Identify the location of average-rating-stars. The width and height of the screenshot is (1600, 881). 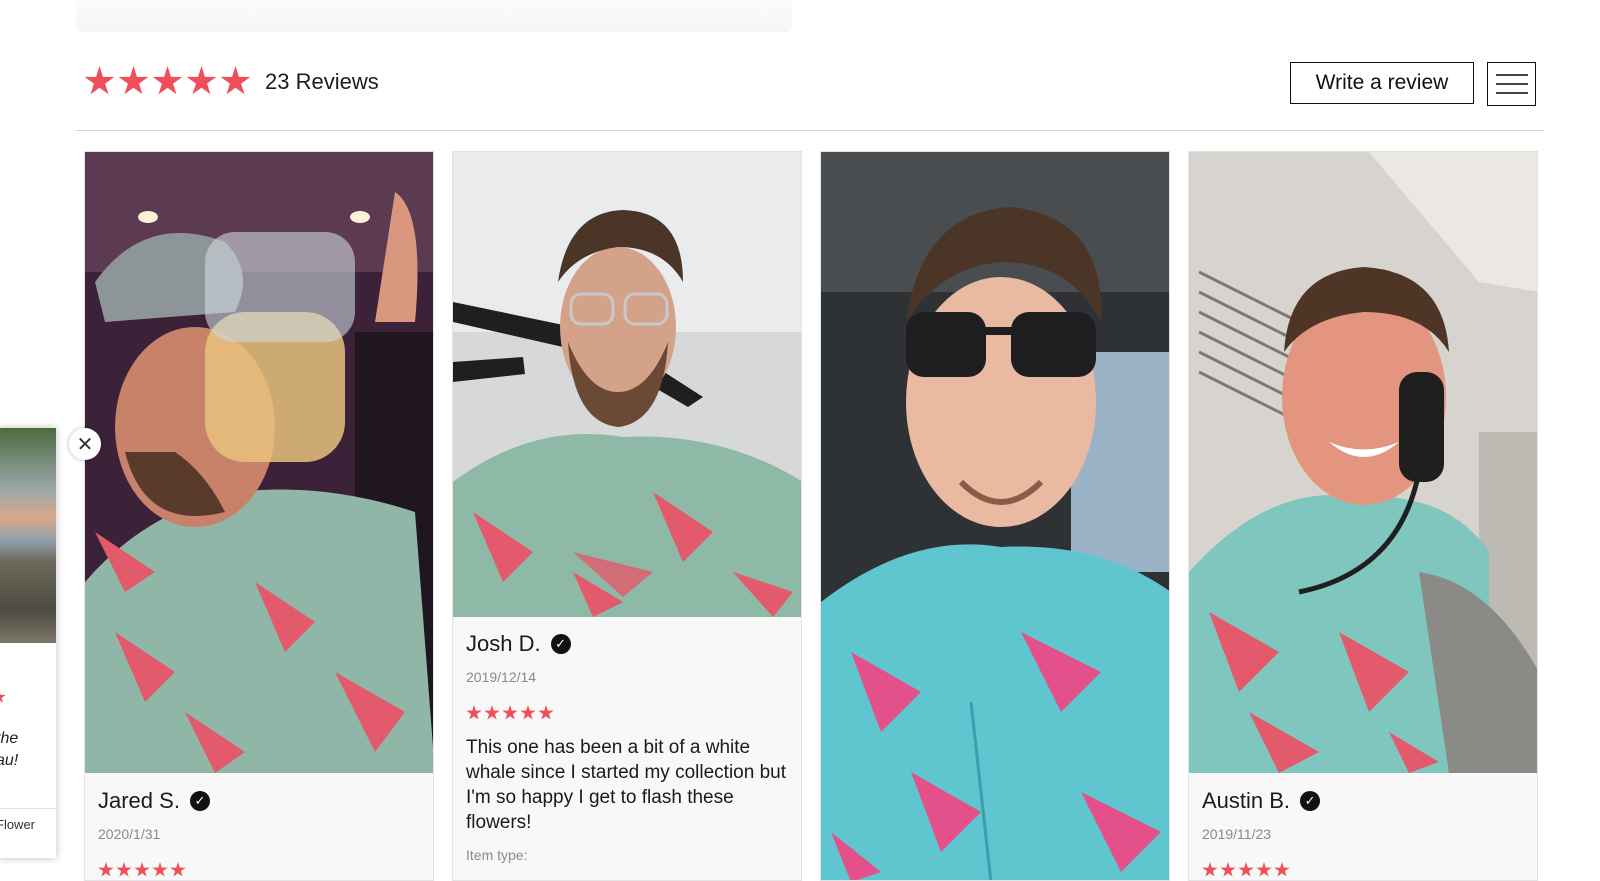
(167, 81).